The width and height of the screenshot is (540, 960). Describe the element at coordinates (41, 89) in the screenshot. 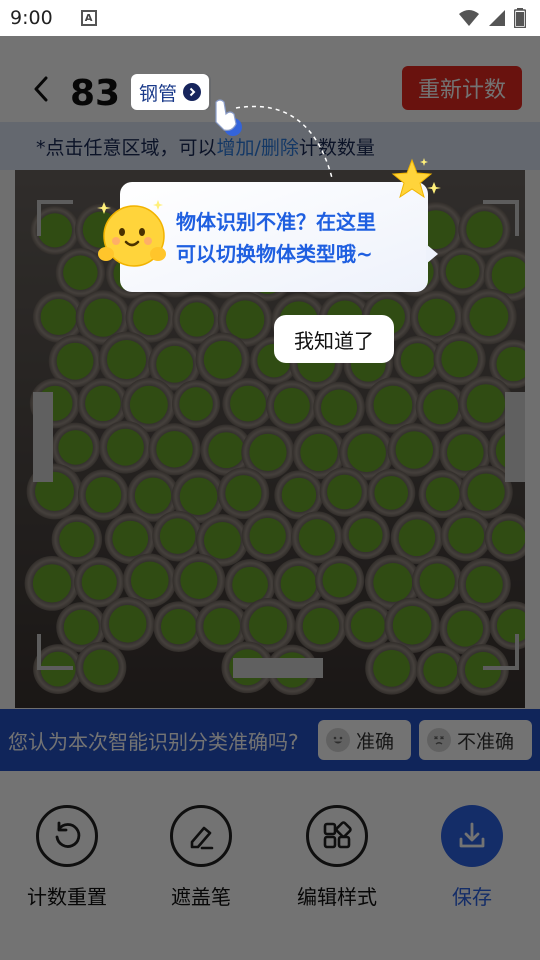

I see `back-button` at that location.